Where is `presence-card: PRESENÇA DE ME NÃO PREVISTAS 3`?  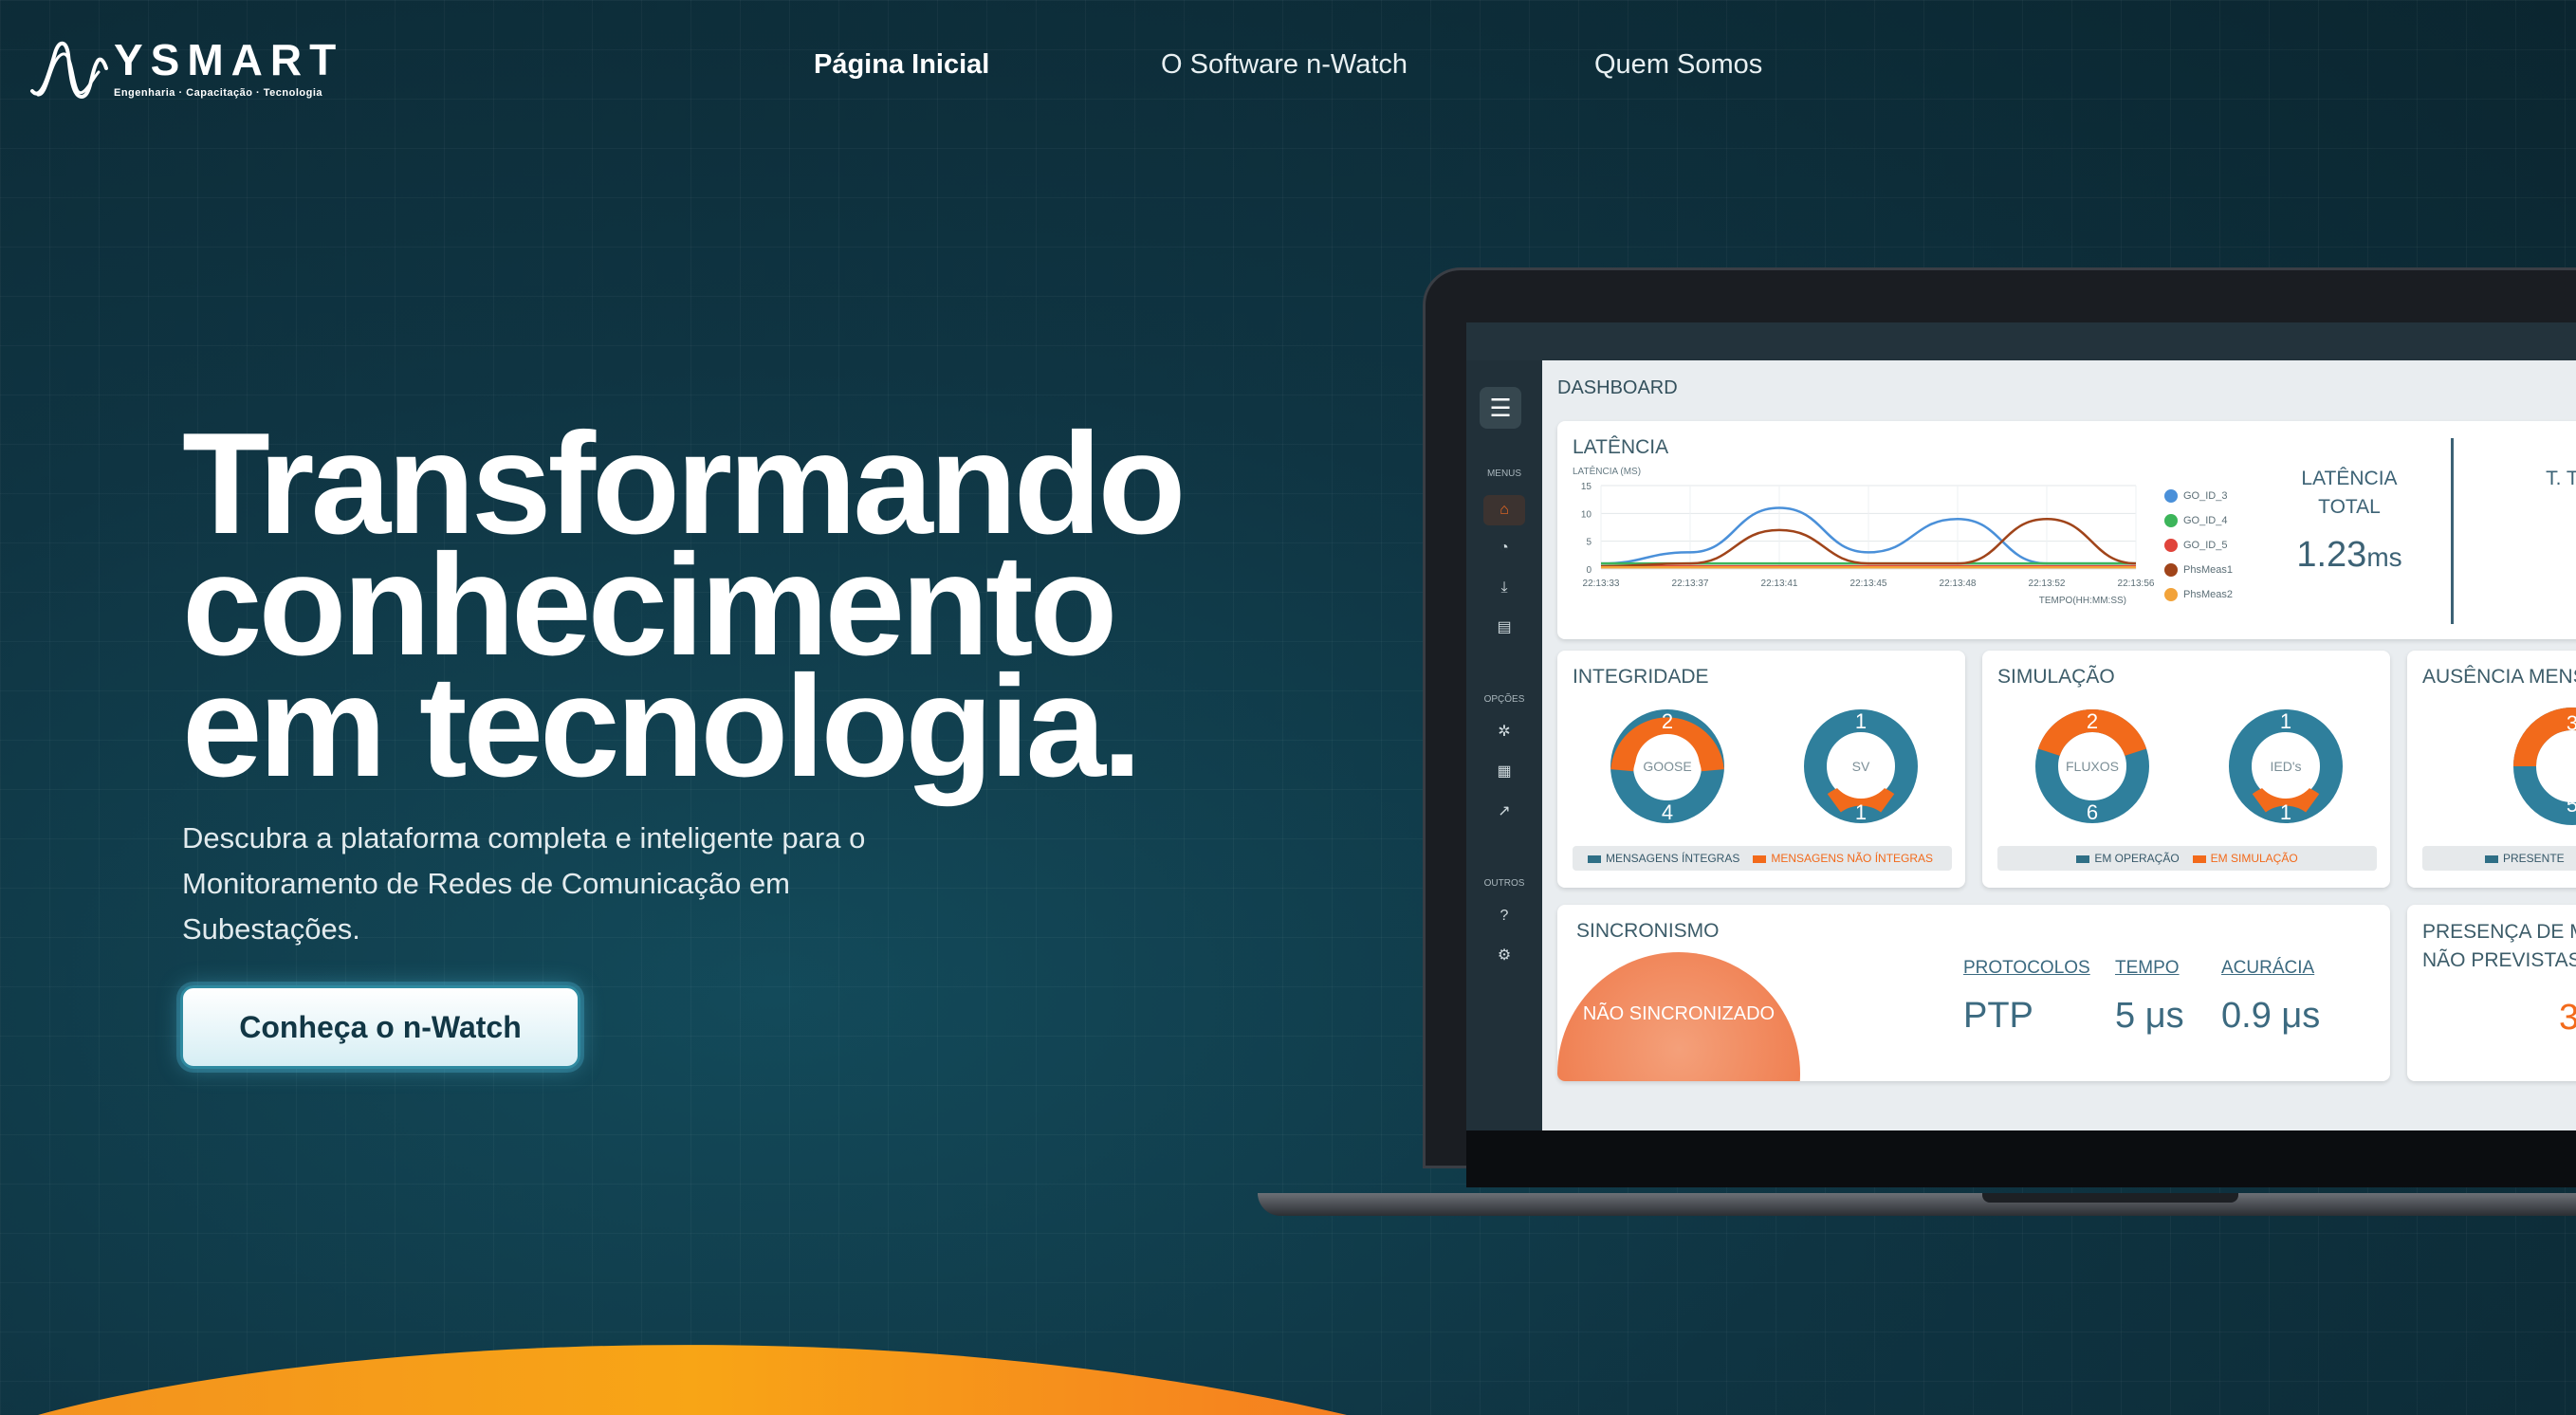 presence-card: PRESENÇA DE ME NÃO PREVISTAS 3 is located at coordinates (2491, 993).